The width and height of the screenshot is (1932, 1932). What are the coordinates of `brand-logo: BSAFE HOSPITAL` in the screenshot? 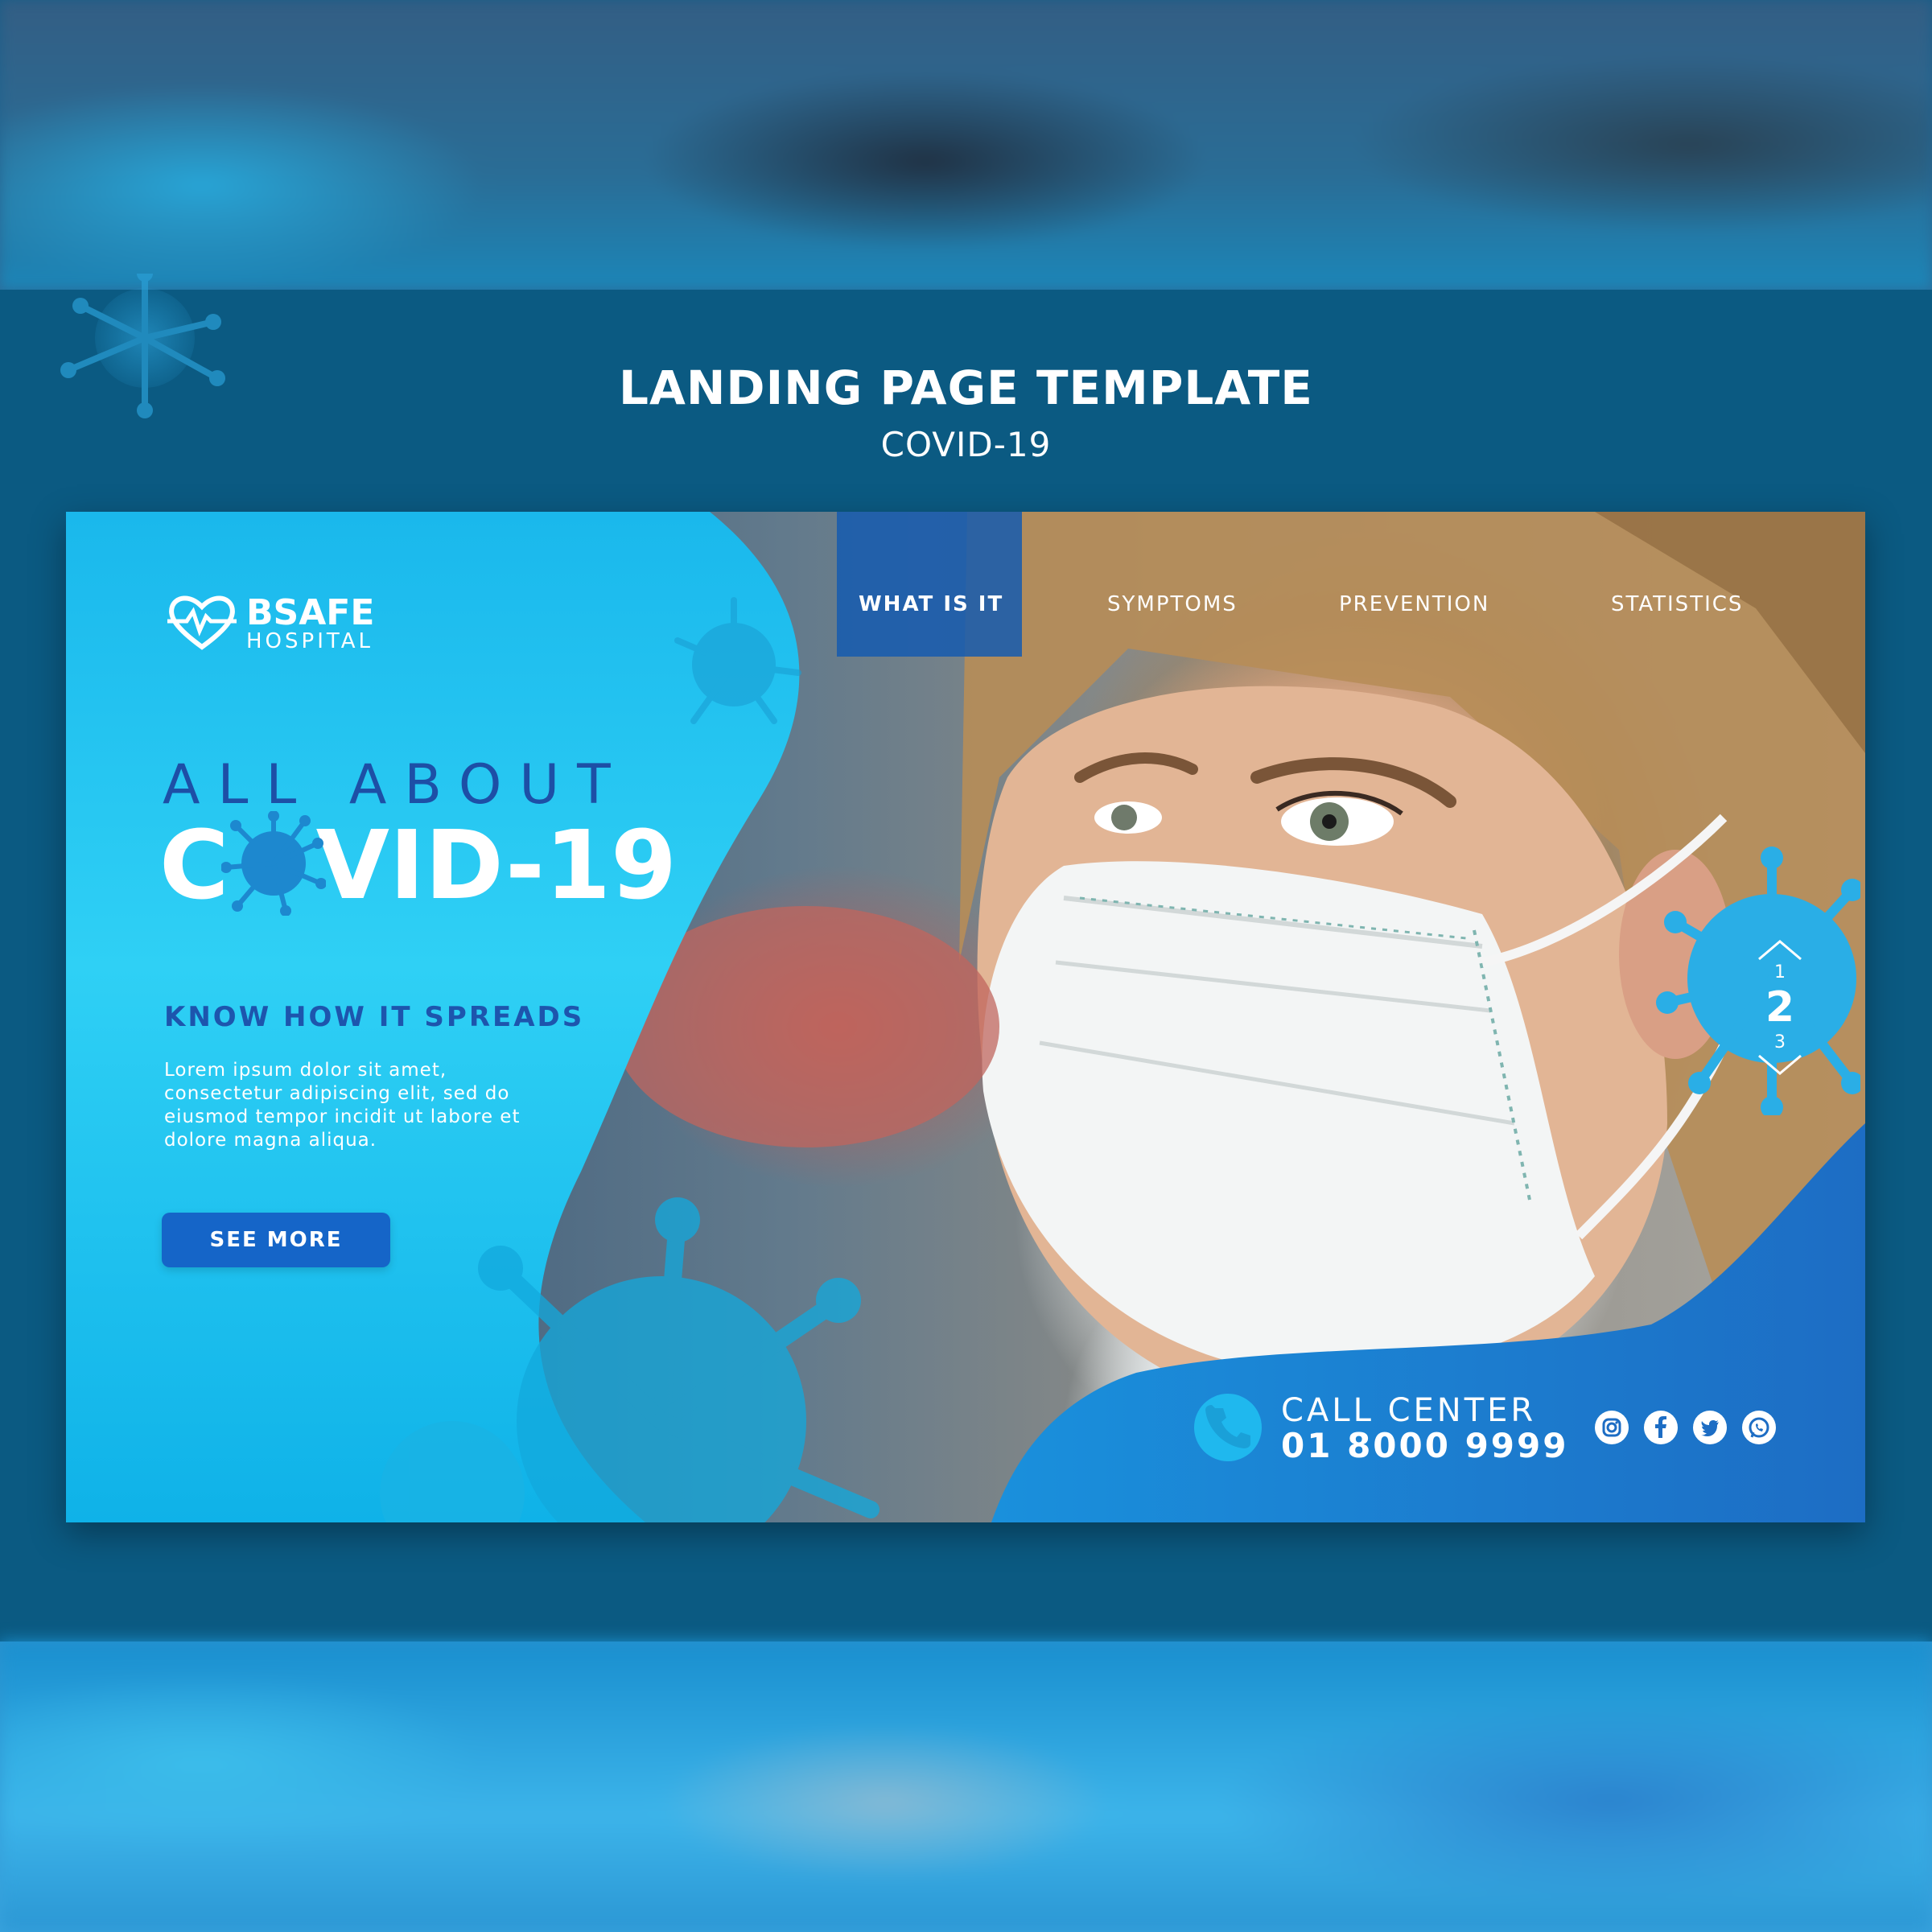 It's located at (288, 621).